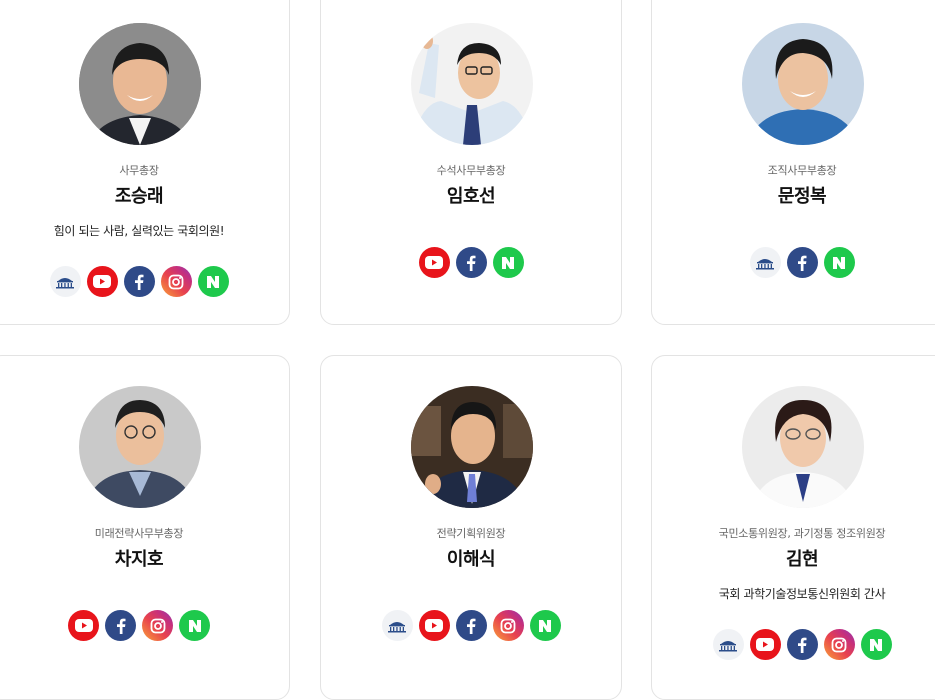 The height and width of the screenshot is (700, 935). I want to click on member-card-6: 국민소통위원장, 과기정통 정조위원장 김현 국회 과학기술정보통신위원회 간사, so click(793, 527).